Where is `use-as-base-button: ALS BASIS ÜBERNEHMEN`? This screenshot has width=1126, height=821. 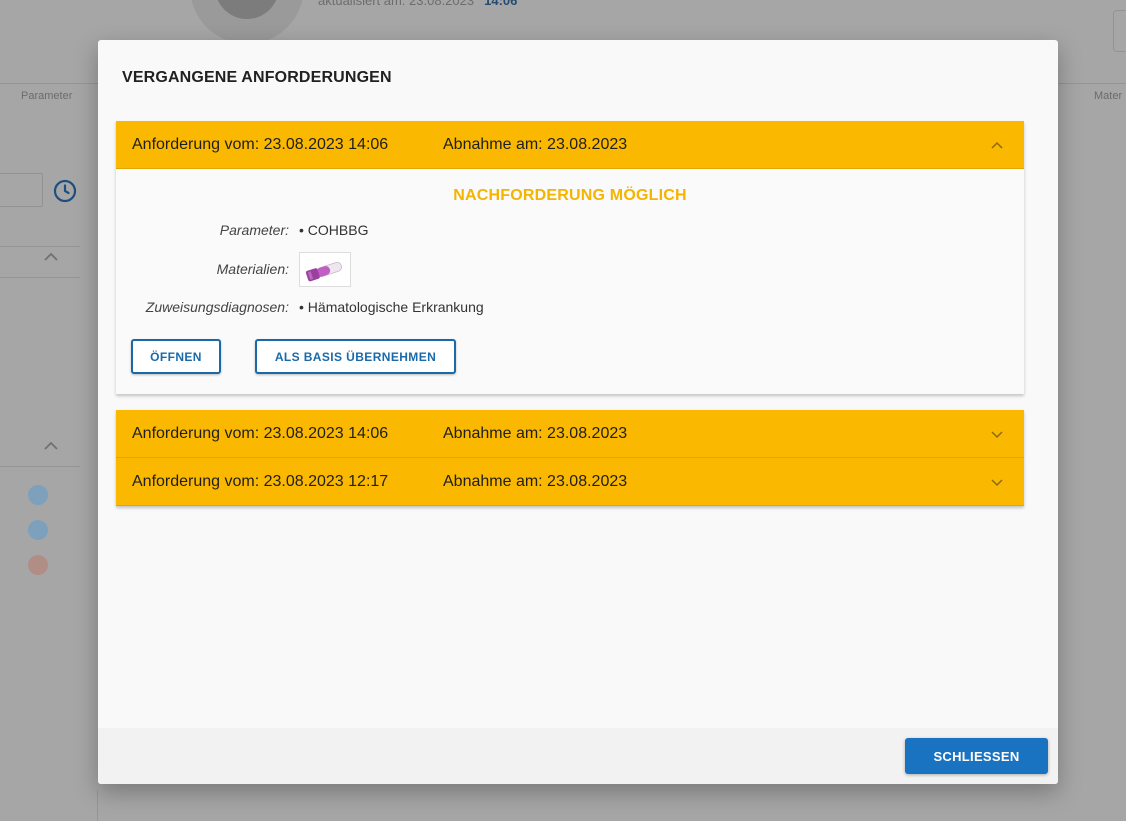
use-as-base-button: ALS BASIS ÜBERNEHMEN is located at coordinates (355, 356).